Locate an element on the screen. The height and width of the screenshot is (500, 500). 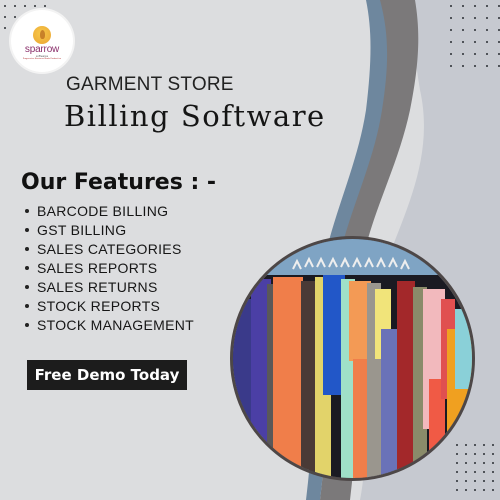
sparrow-bird-icon is located at coordinates (42, 34).